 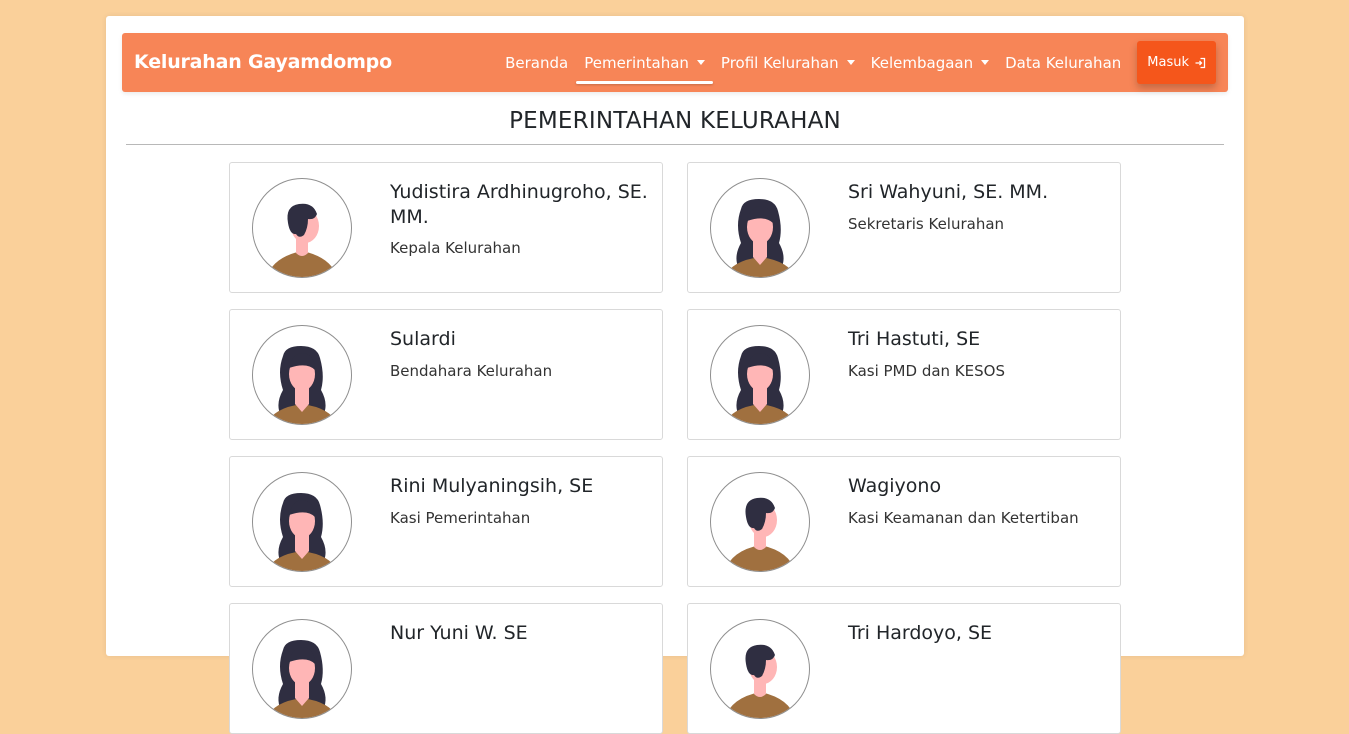 I want to click on official-name: Nur Yuni W. SE, so click(x=459, y=633).